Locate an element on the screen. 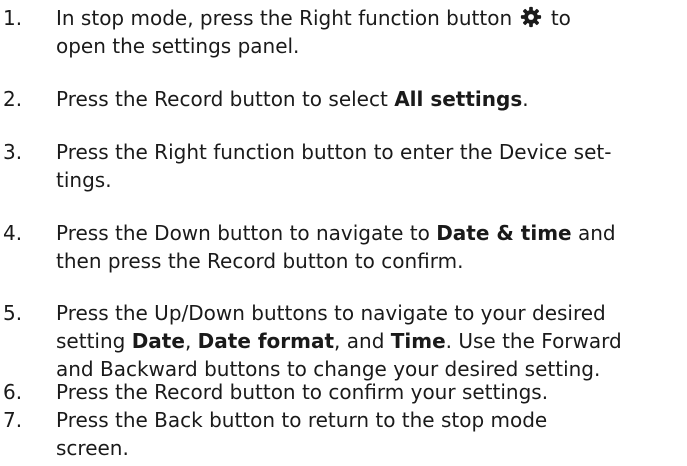  step-text-line: Press the Down button to navigate to is located at coordinates (246, 233).